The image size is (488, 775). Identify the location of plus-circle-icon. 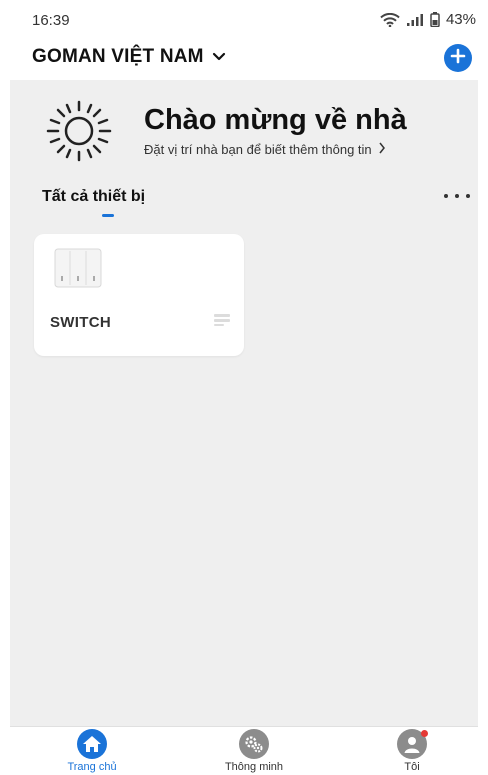
(458, 58).